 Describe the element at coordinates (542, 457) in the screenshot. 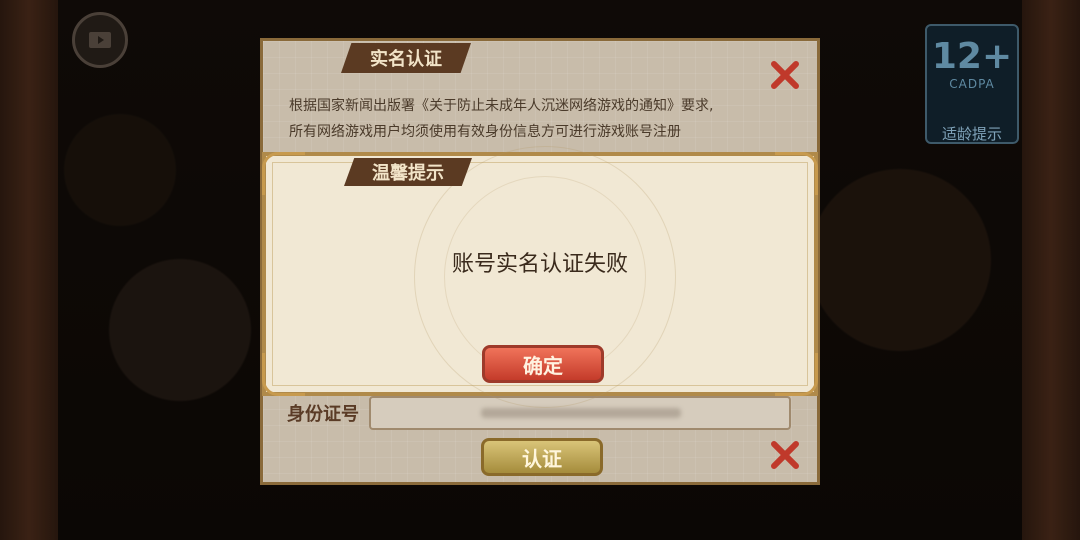

I see `verify-button: 认证` at that location.